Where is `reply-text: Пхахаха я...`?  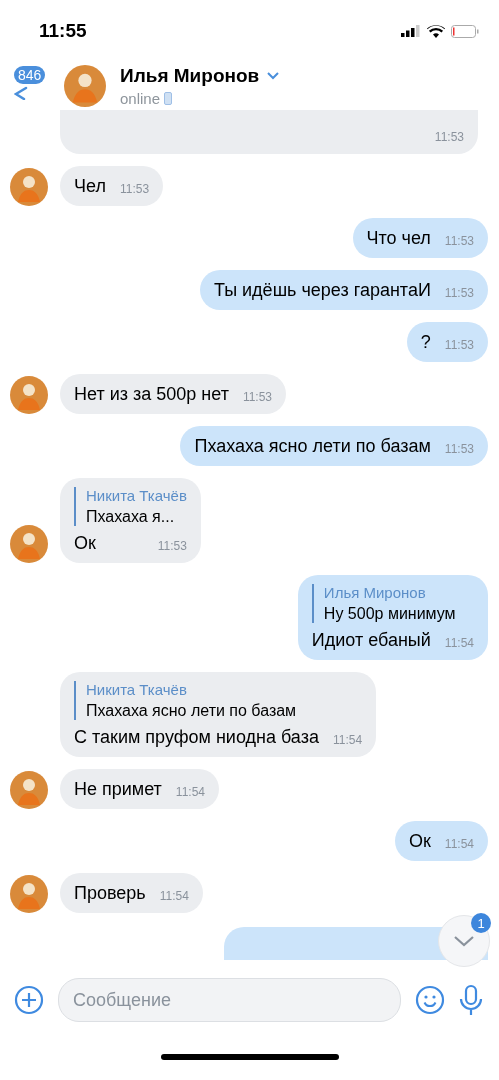
reply-text: Пхахаха я... is located at coordinates (131, 517).